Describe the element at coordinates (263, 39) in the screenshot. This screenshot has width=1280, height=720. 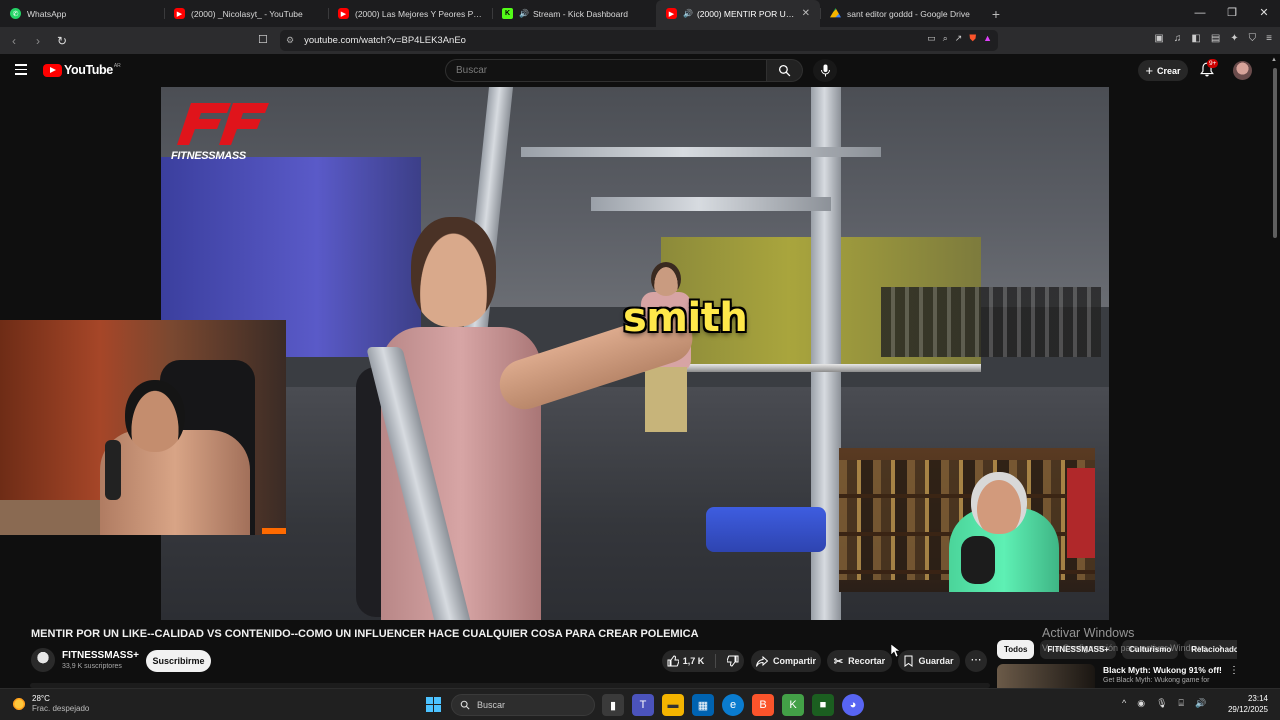
I see `bookmark-icon: ☐` at that location.